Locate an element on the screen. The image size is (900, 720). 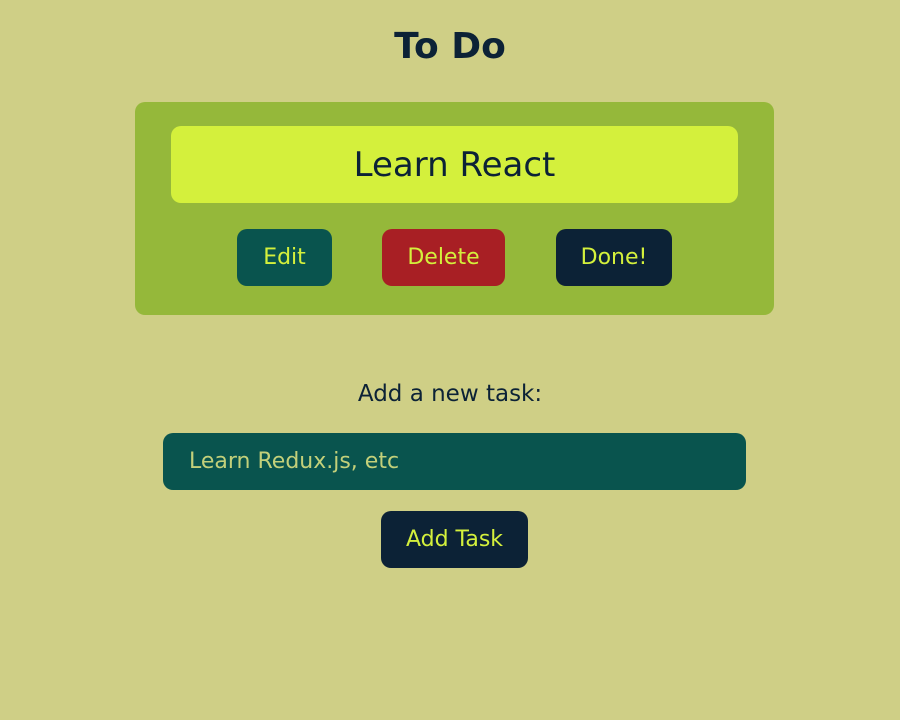
new-task-input is located at coordinates (454, 461).